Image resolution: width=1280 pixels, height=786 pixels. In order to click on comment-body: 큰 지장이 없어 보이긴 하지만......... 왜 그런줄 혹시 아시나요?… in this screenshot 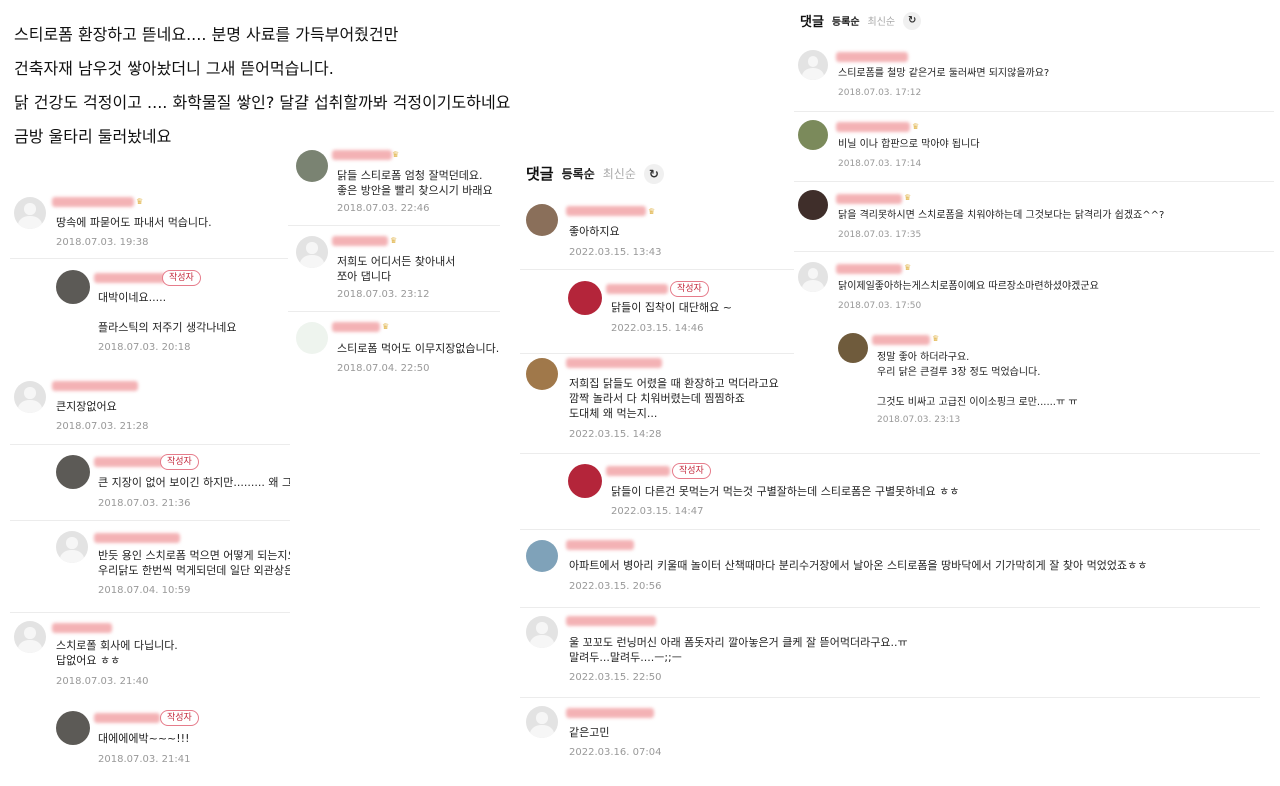, I will do `click(194, 482)`.